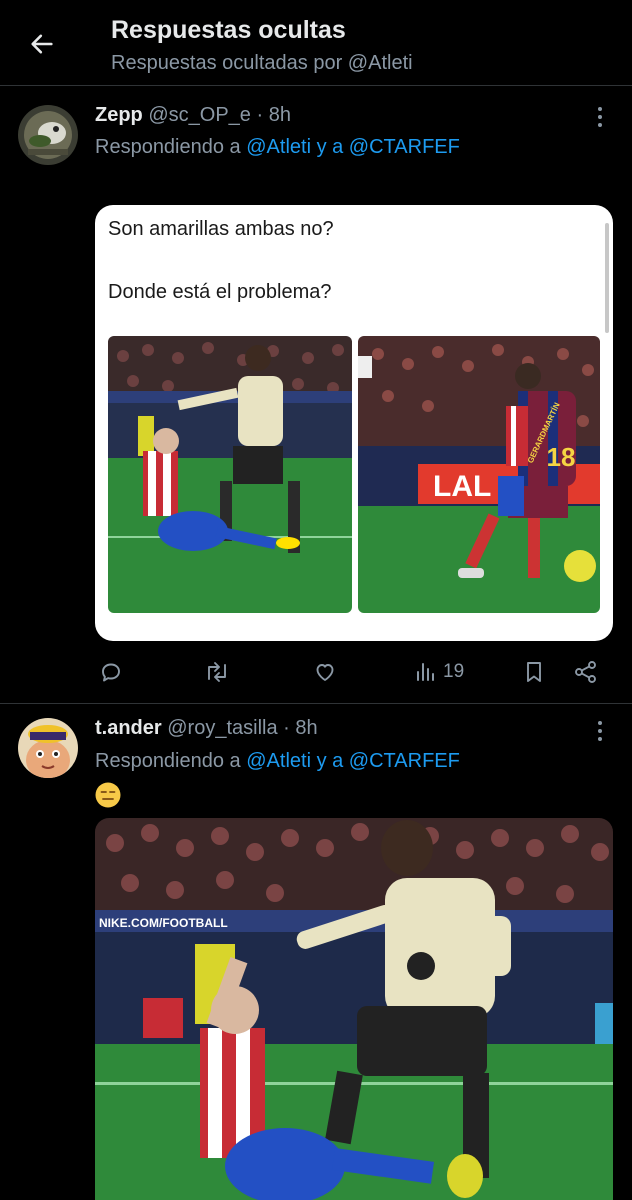  I want to click on author-handle: @roy_tasilla, so click(222, 728).